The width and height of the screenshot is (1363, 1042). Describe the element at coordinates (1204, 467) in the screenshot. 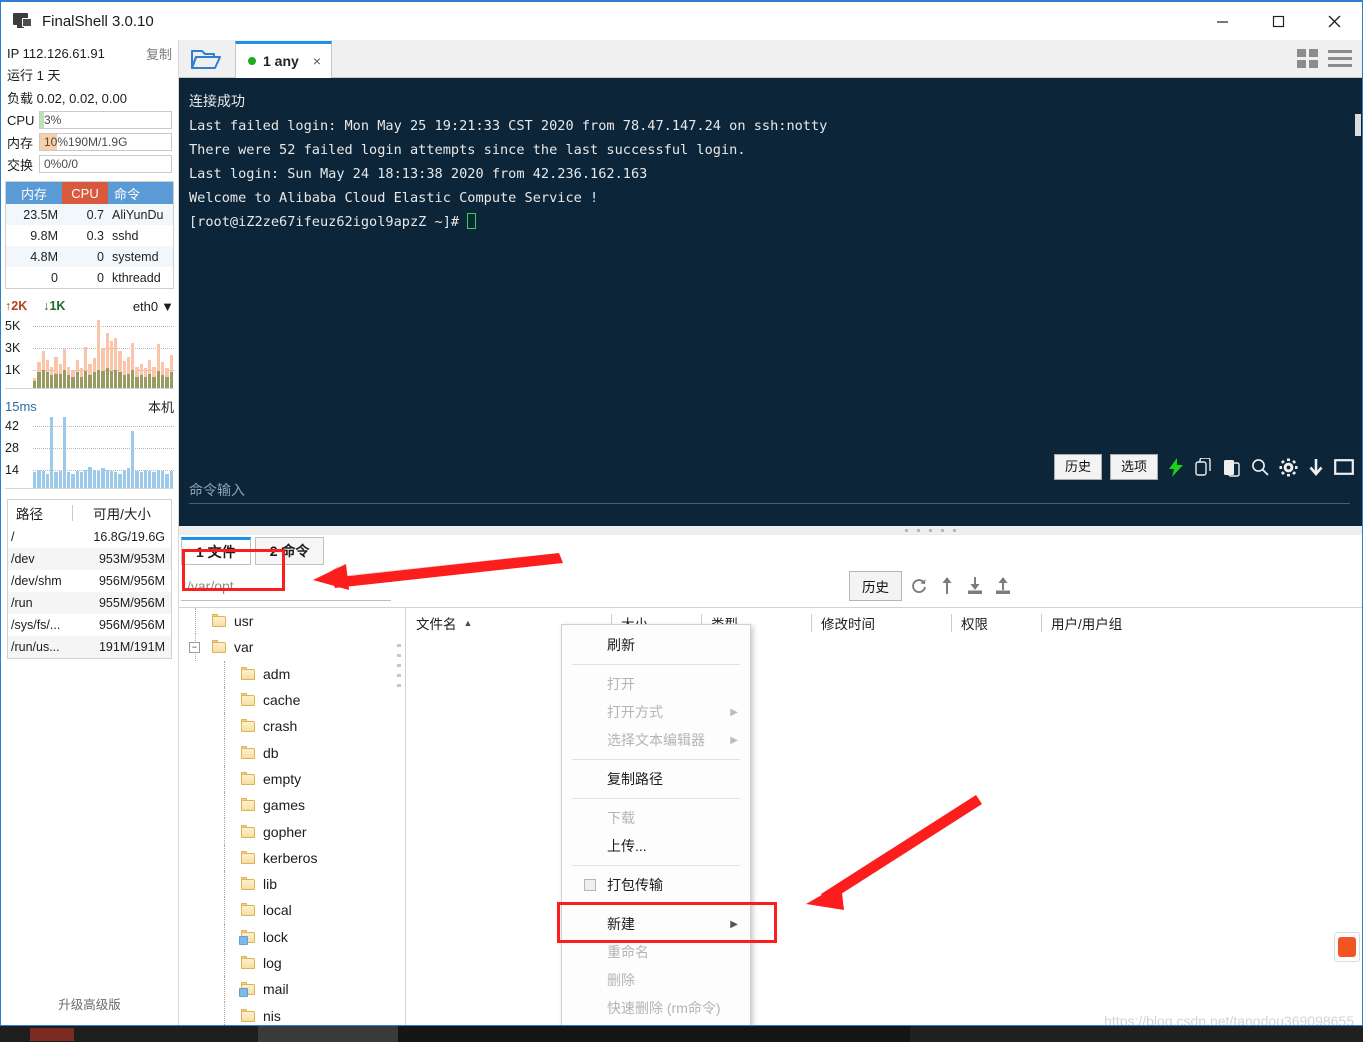

I see `copy-icon` at that location.